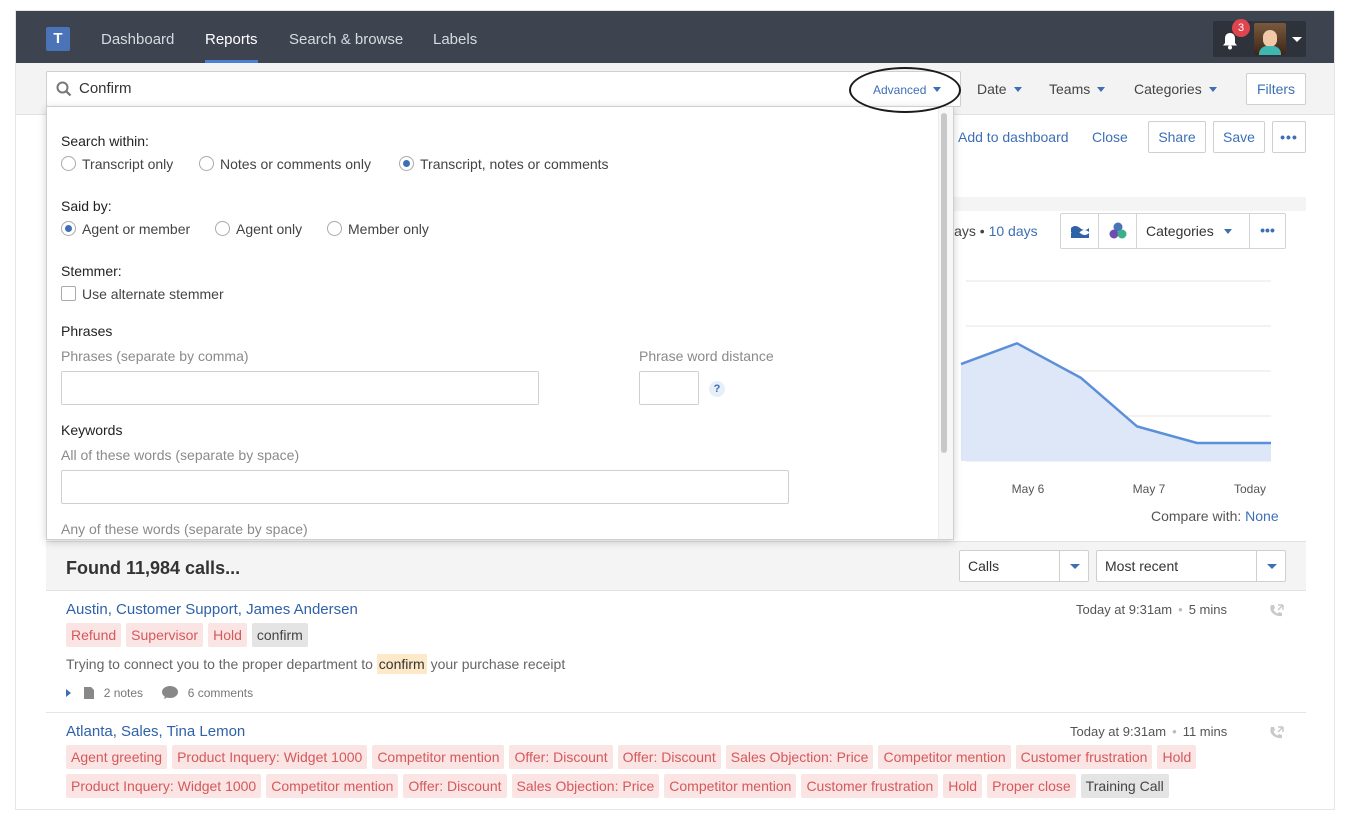 The width and height of the screenshot is (1350, 824). Describe the element at coordinates (944, 283) in the screenshot. I see `scrollbar-thumb` at that location.